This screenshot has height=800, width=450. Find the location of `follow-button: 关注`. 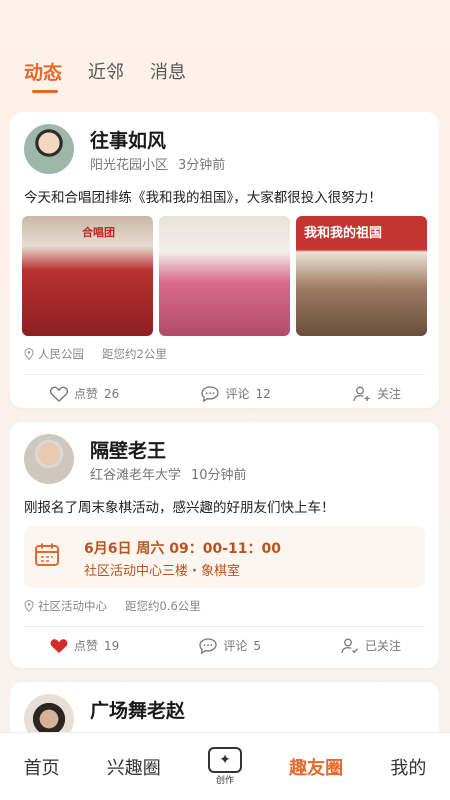

follow-button: 关注 is located at coordinates (377, 393).